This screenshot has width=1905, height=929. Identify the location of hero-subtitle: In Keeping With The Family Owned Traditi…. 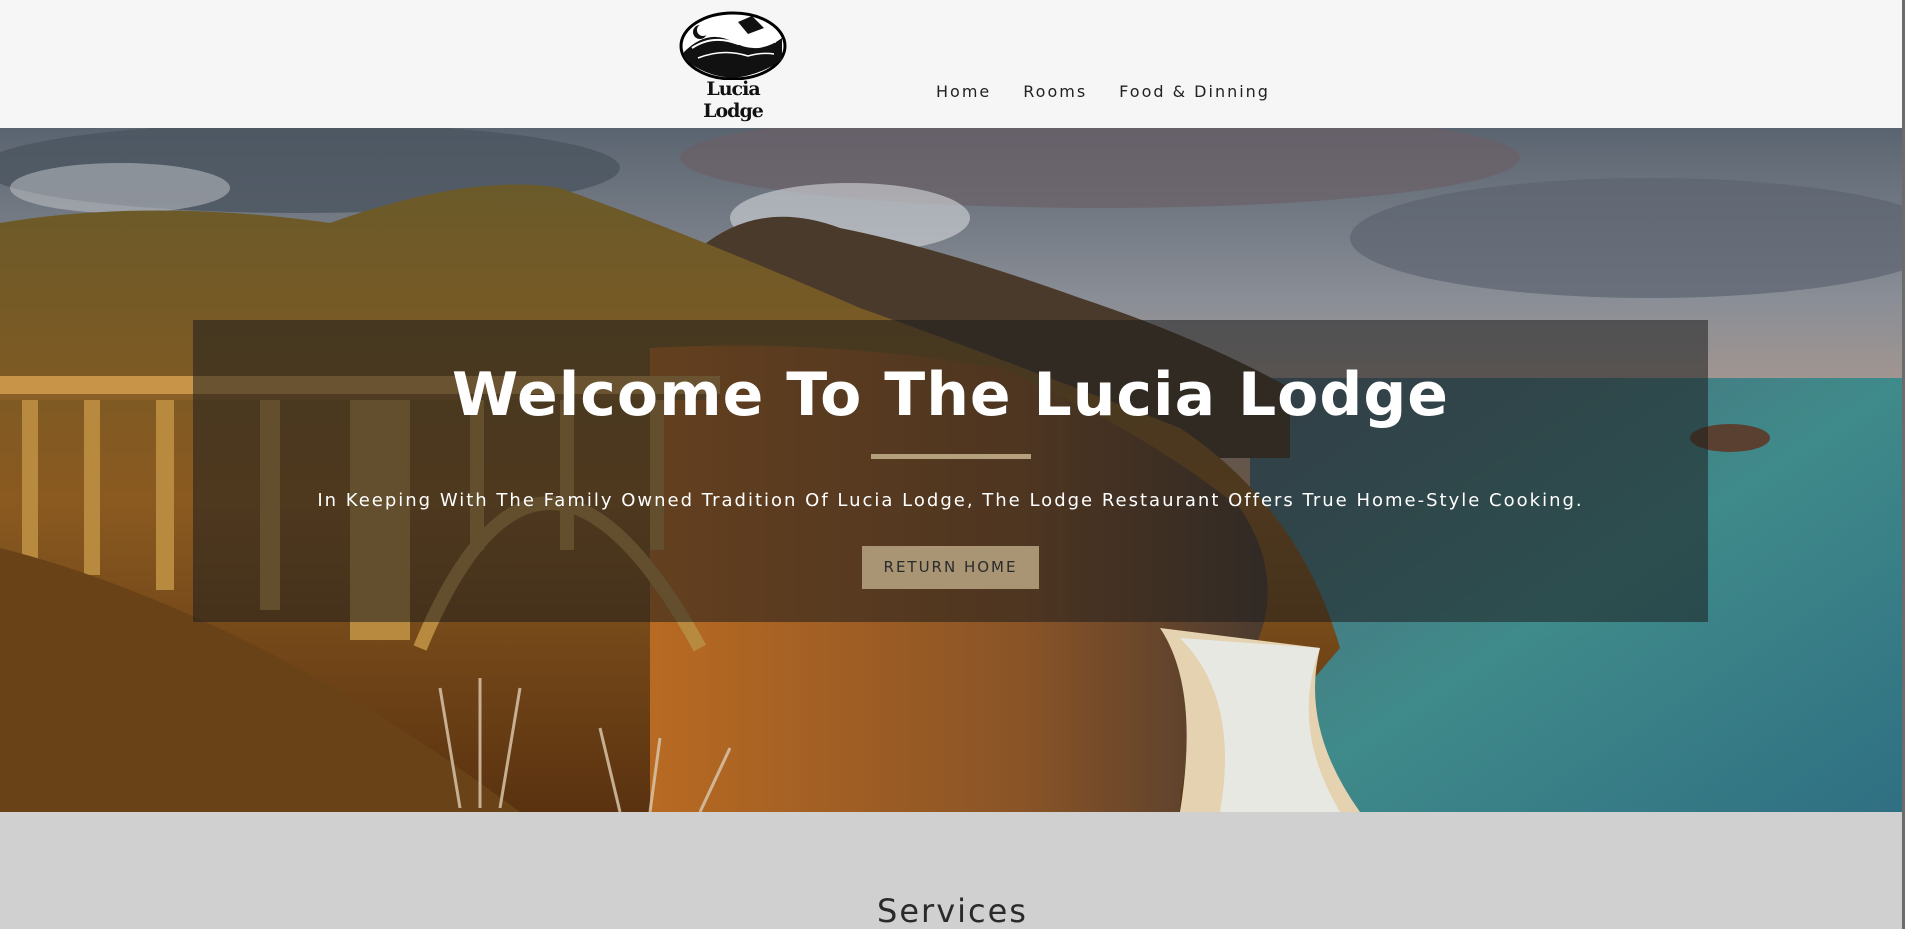
(950, 500).